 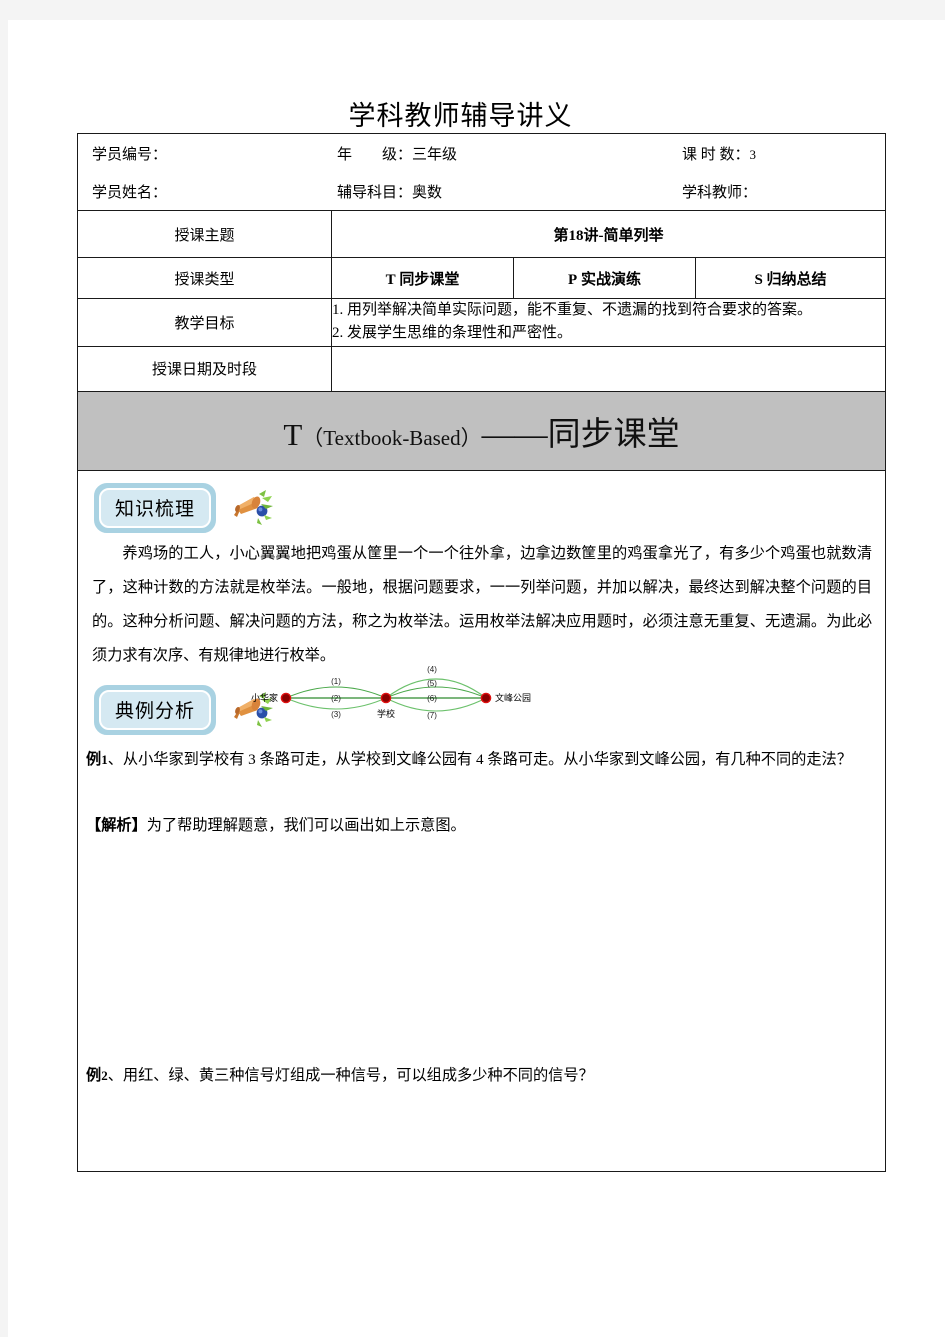 I want to click on node-label-park: 文峰公园, so click(x=513, y=697).